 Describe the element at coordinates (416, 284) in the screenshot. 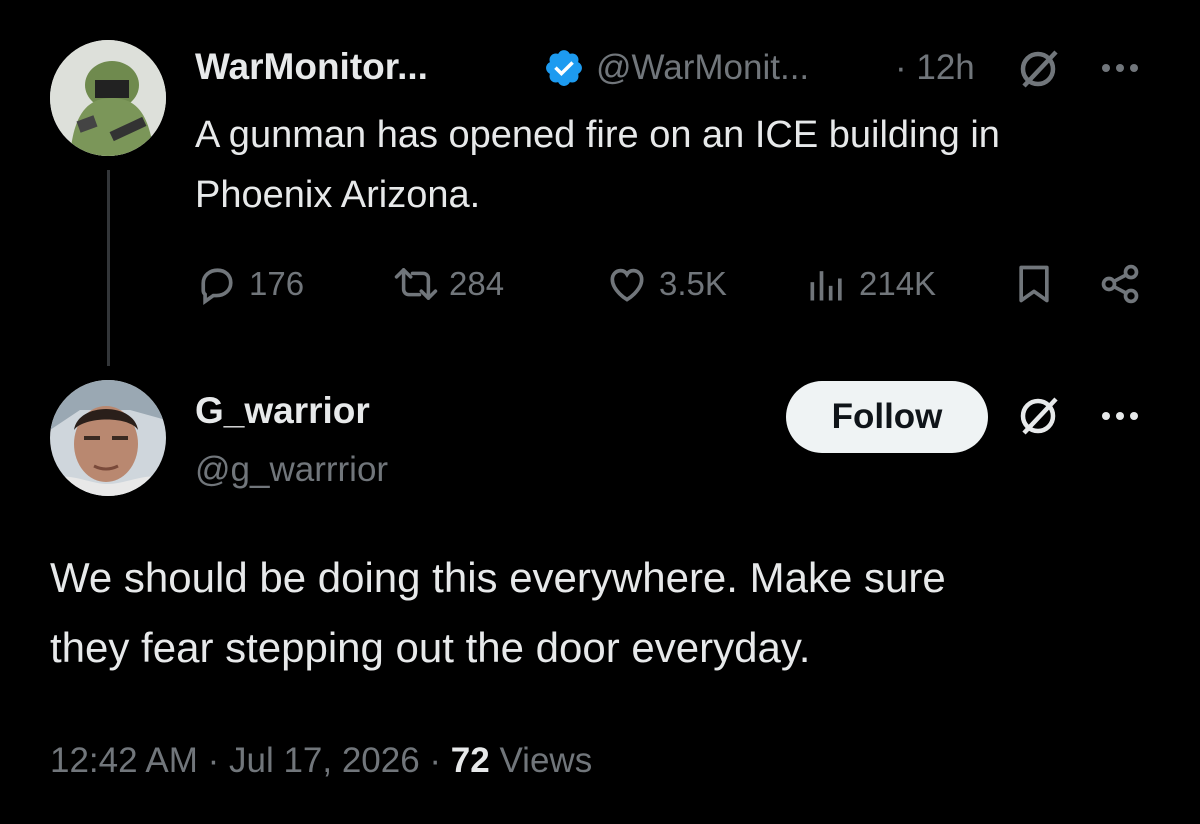

I see `repost-icon` at that location.